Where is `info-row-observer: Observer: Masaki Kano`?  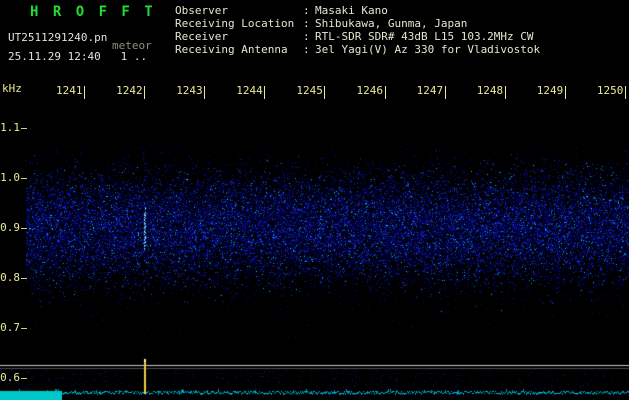
info-row-observer: Observer: Masaki Kano is located at coordinates (357, 10).